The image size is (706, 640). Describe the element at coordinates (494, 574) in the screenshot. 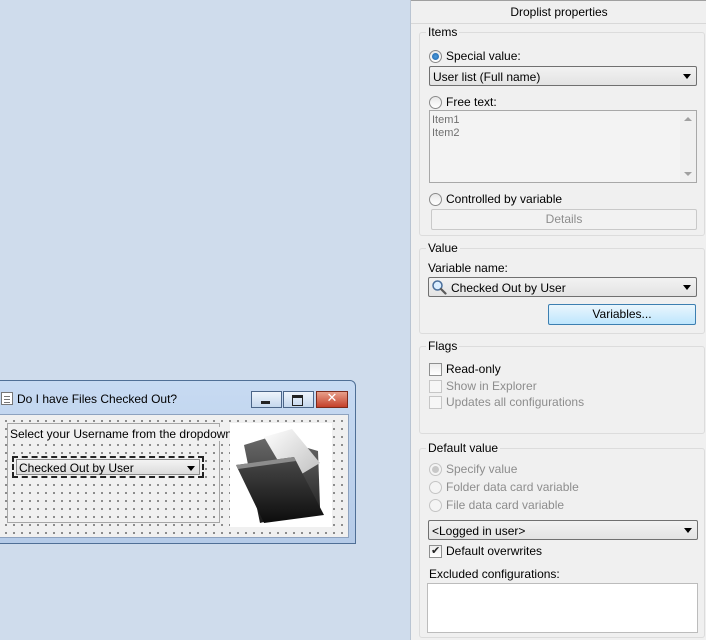

I see `excluded-configurations-label: Excluded configurations:` at that location.